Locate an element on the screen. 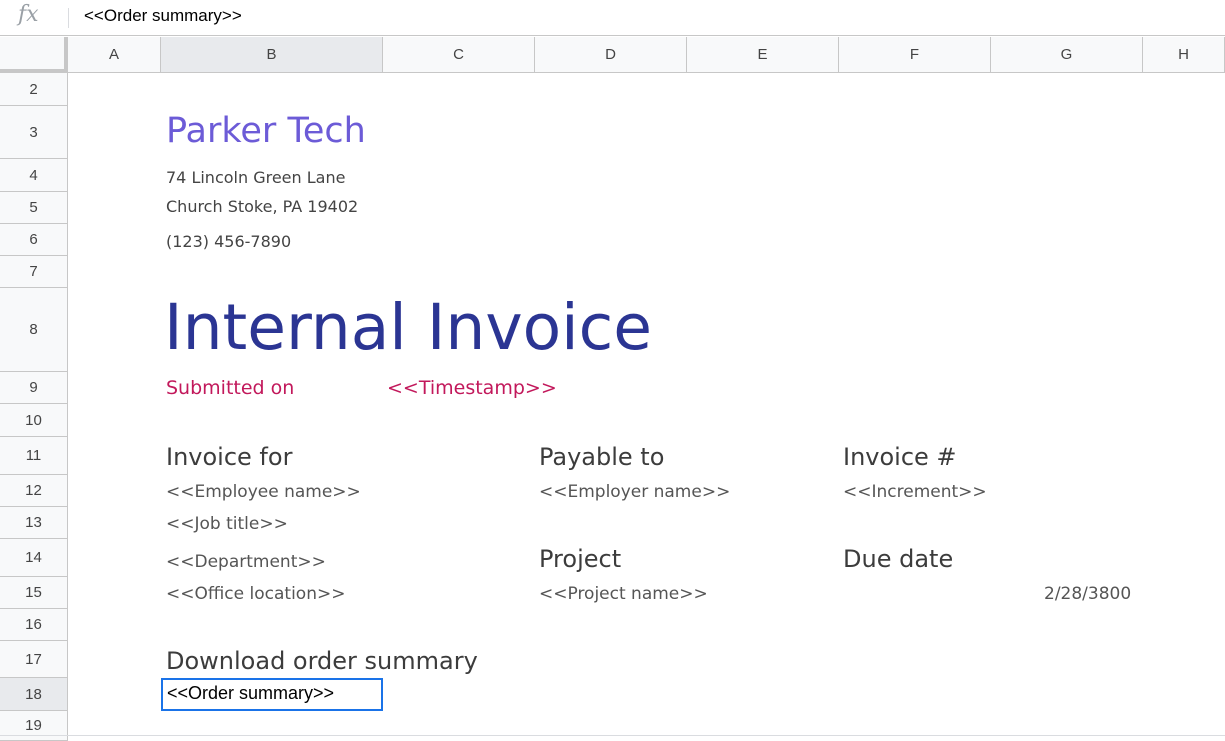 This screenshot has height=741, width=1225. row-header-14: 14 is located at coordinates (34, 558).